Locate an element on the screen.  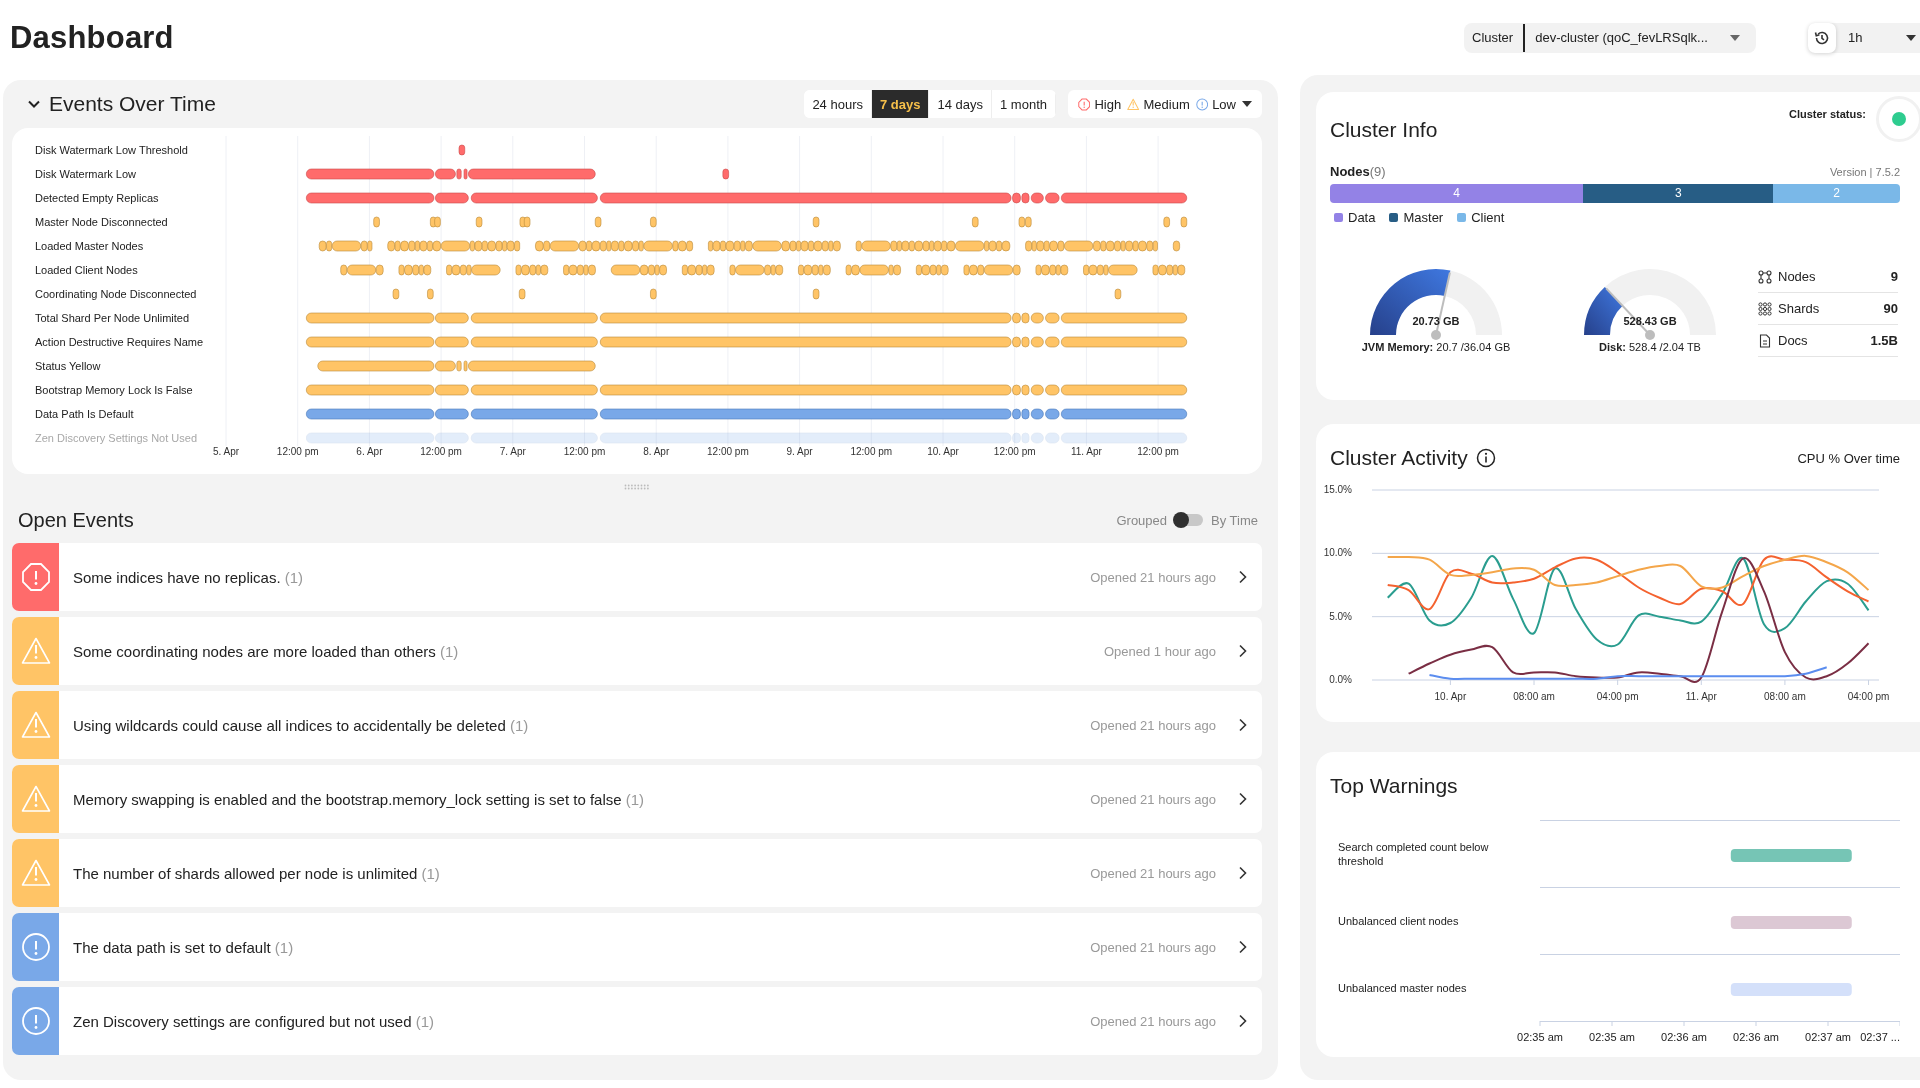
event-title: Memory swapping is enabled and the bootstrap.memory_lock setting is set to false (1) is located at coordinates (359, 799).